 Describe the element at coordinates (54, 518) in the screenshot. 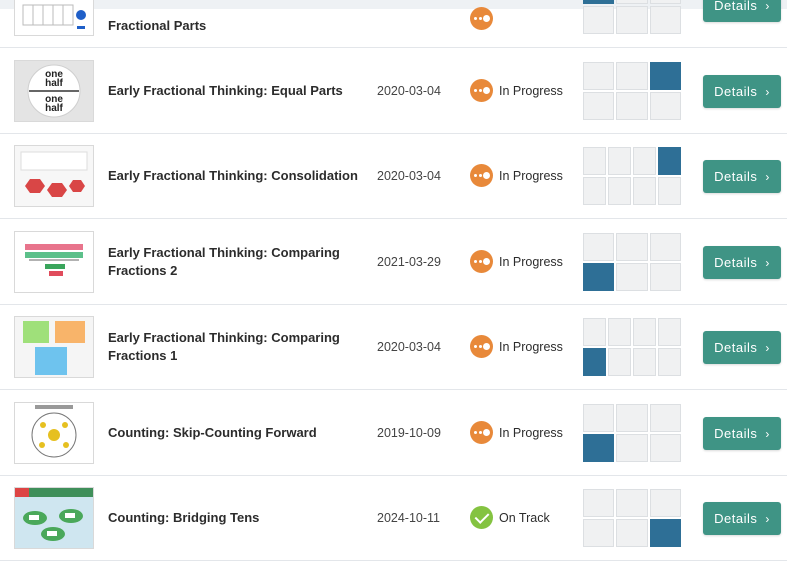

I see `bridging-tens-thumbnail` at that location.